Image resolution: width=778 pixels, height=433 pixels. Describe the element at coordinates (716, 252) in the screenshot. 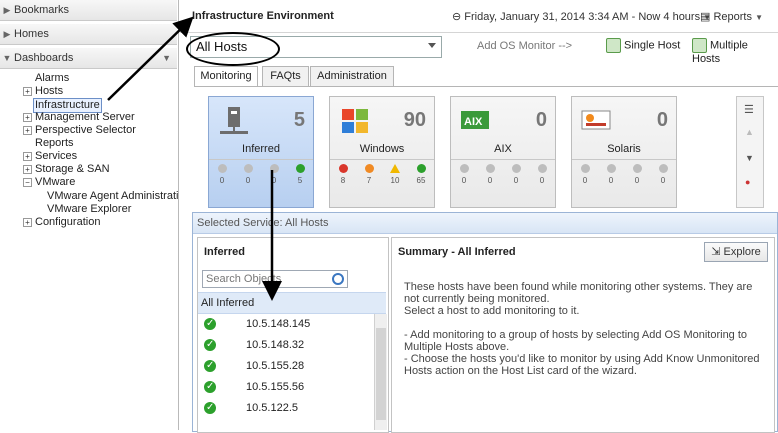

I see `explore-icon: ⇲` at that location.